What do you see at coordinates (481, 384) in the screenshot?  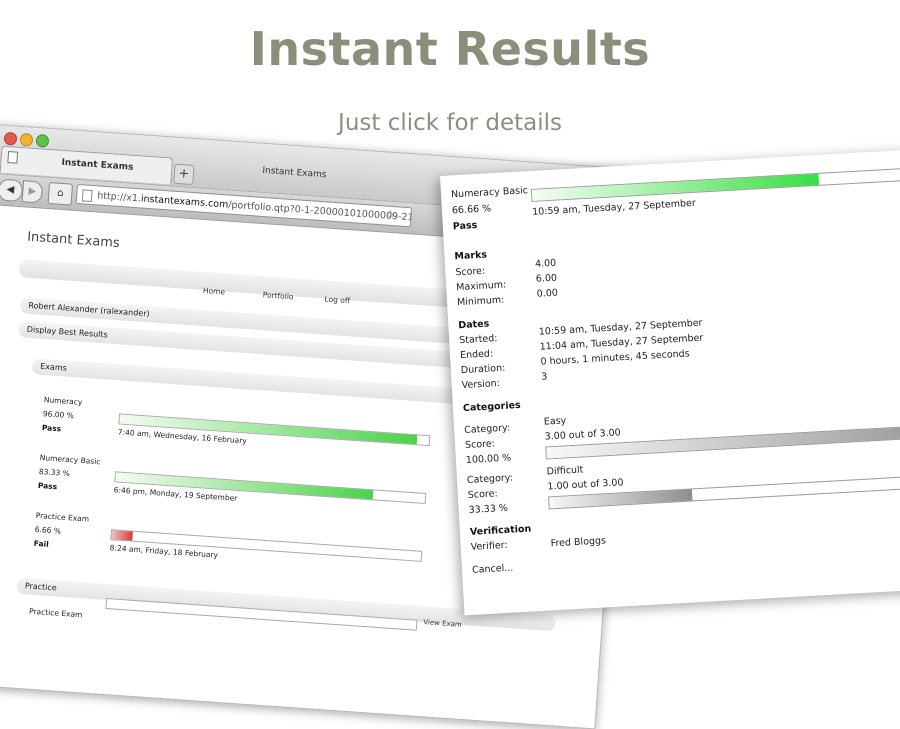 I see `version-label: Version:` at bounding box center [481, 384].